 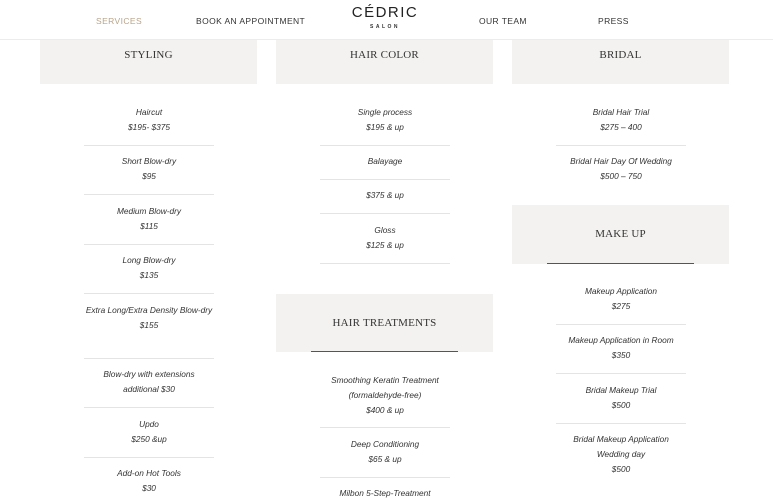 I want to click on list-item: Updo $250 &up, so click(x=149, y=427).